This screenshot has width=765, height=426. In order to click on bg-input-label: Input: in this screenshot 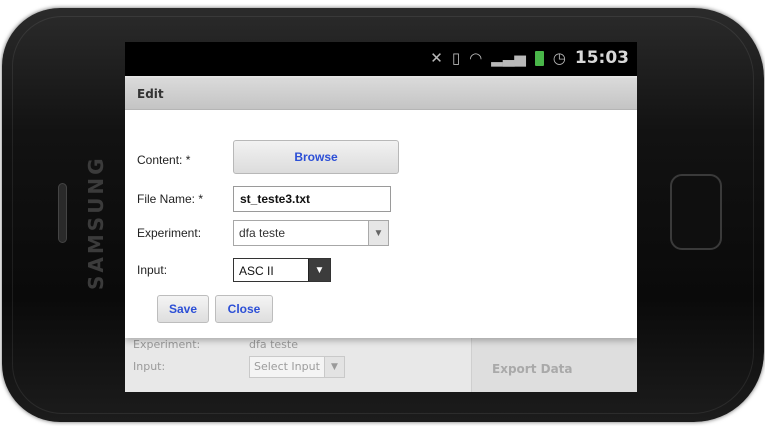, I will do `click(149, 366)`.